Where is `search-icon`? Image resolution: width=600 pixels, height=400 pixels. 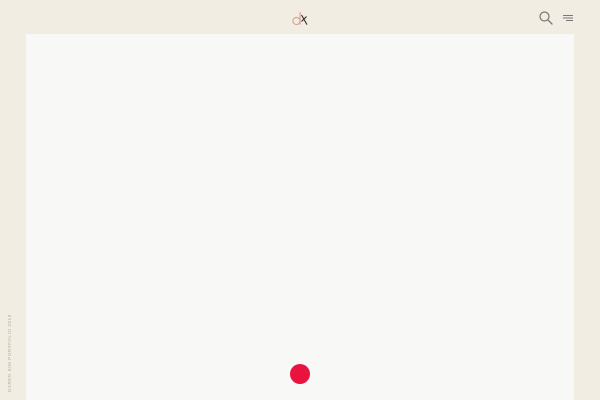
search-icon is located at coordinates (546, 18).